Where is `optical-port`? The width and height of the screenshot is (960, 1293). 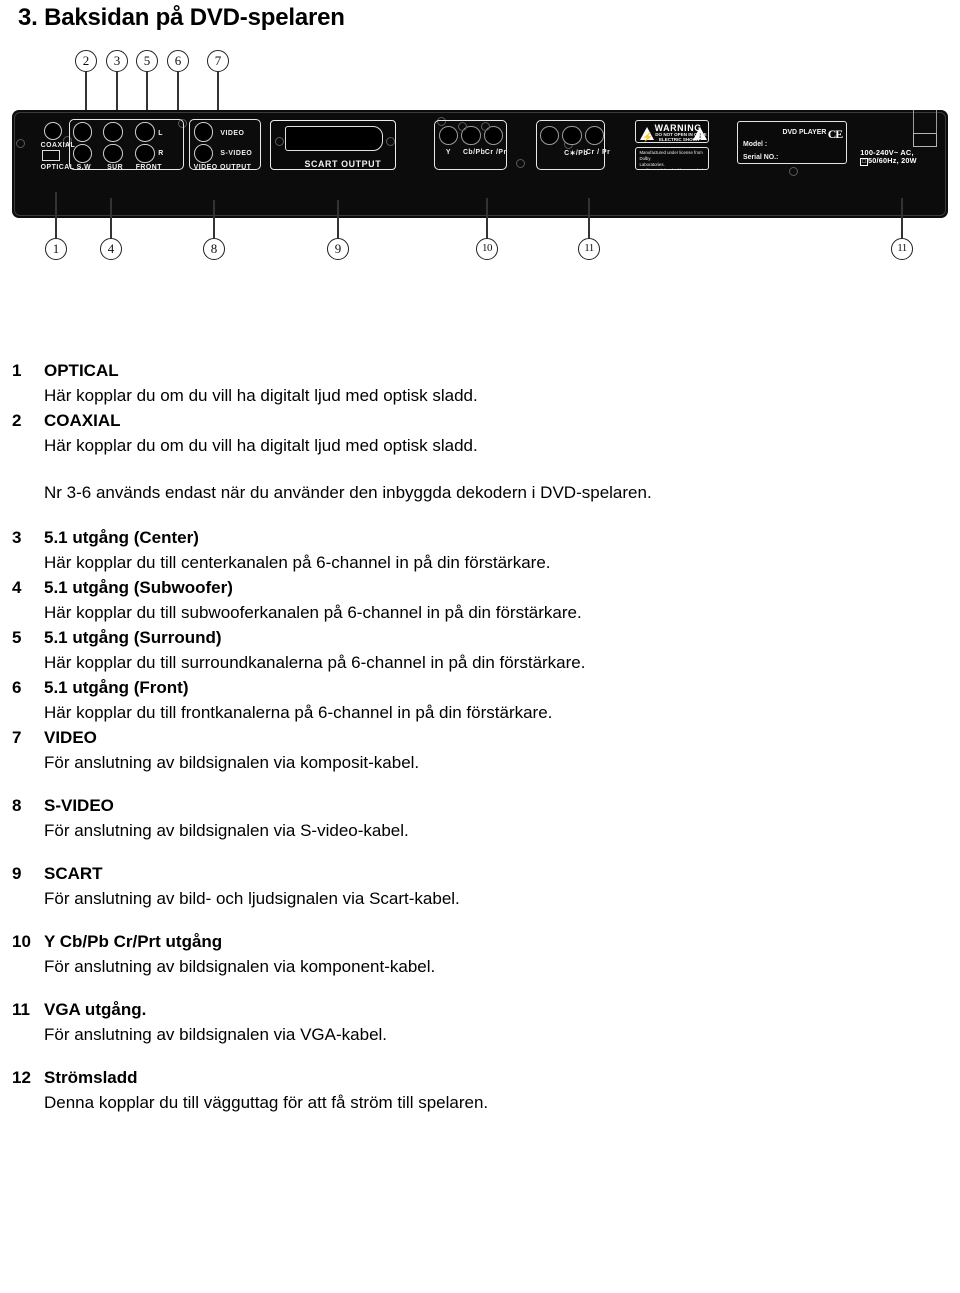
optical-port is located at coordinates (51, 156).